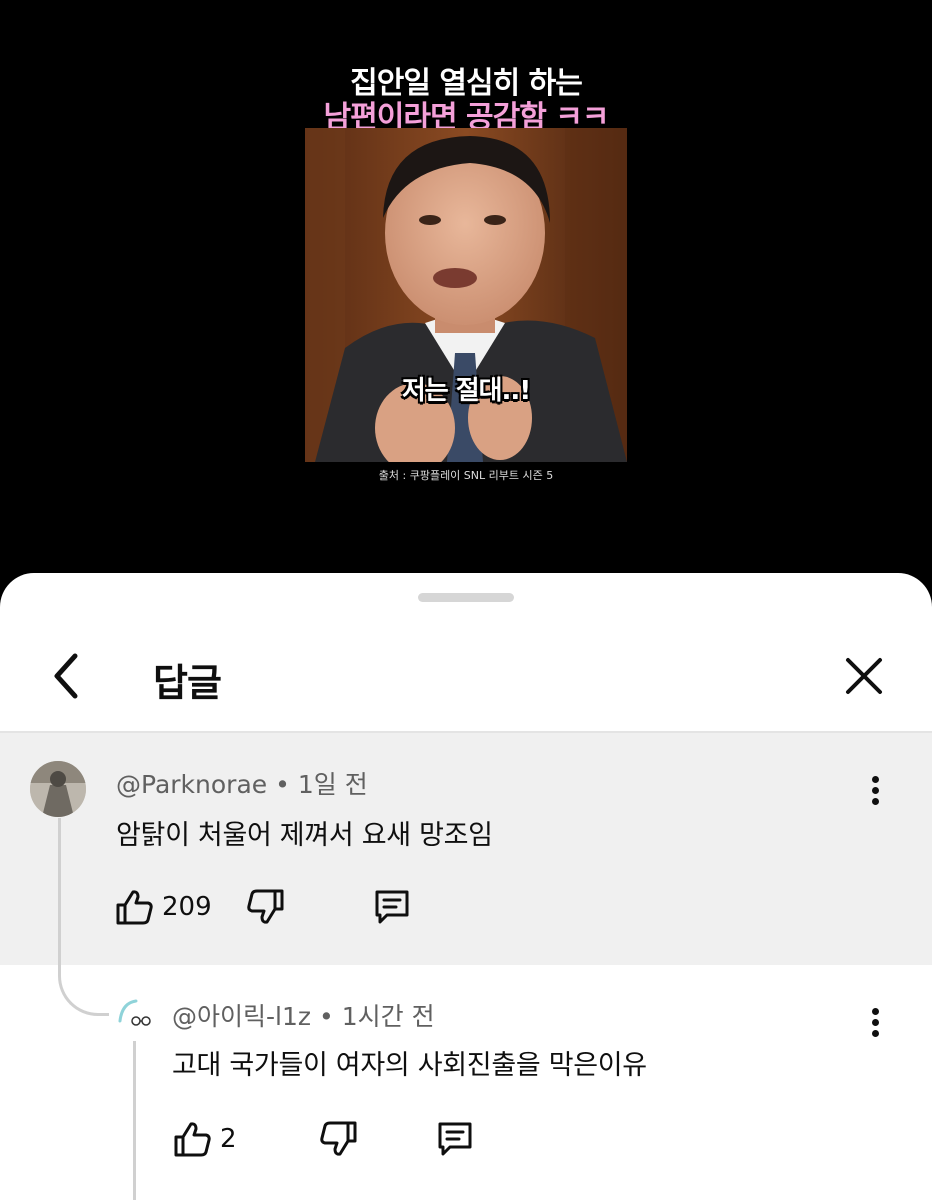  Describe the element at coordinates (333, 784) in the screenshot. I see `comment-time: 1일 전` at that location.